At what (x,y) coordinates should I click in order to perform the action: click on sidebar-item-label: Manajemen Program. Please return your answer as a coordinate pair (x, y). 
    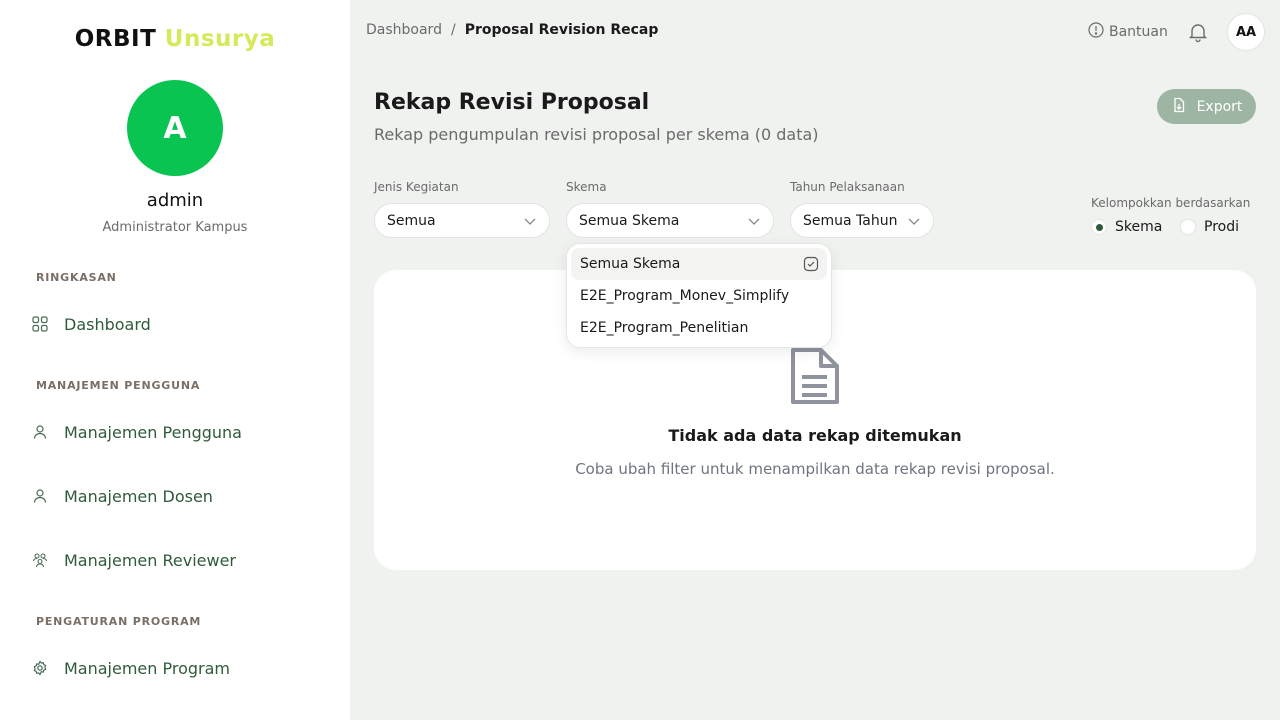
    Looking at the image, I should click on (147, 668).